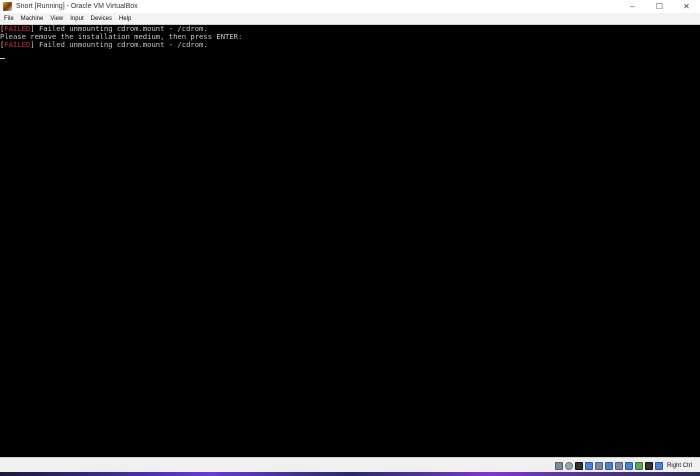 The width and height of the screenshot is (700, 476). What do you see at coordinates (9, 19) in the screenshot?
I see `menu-file: File` at bounding box center [9, 19].